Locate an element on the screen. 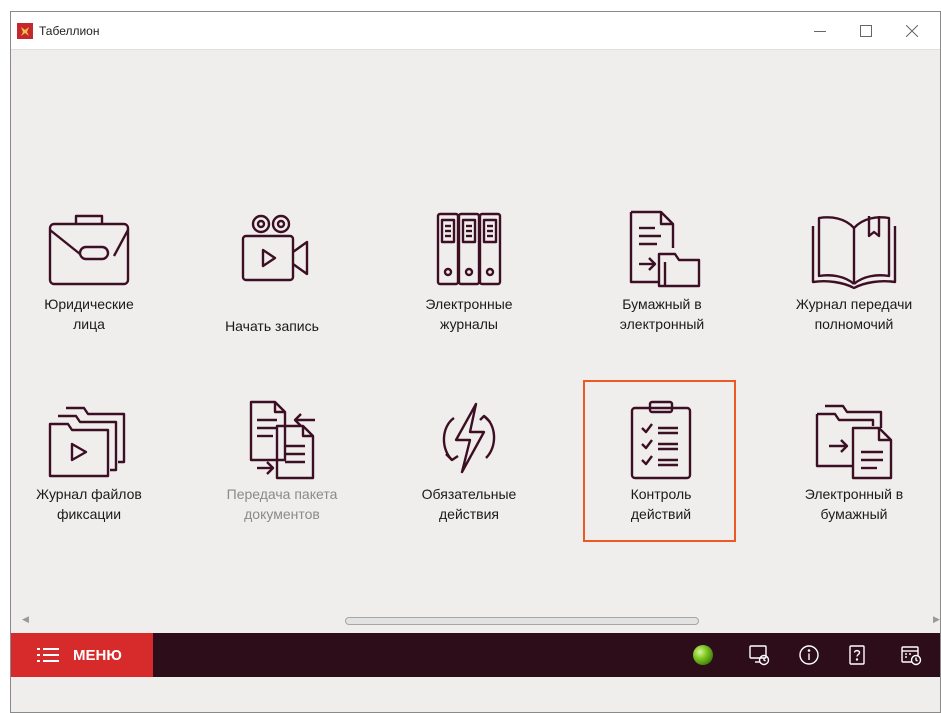 This screenshot has width=941, height=713. info-button is located at coordinates (809, 655).